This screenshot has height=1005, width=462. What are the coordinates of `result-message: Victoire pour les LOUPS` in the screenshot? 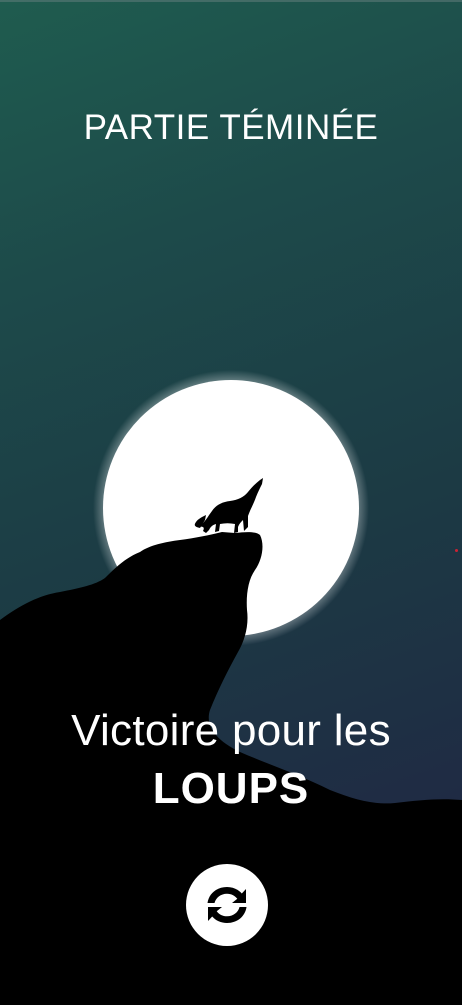 It's located at (231, 760).